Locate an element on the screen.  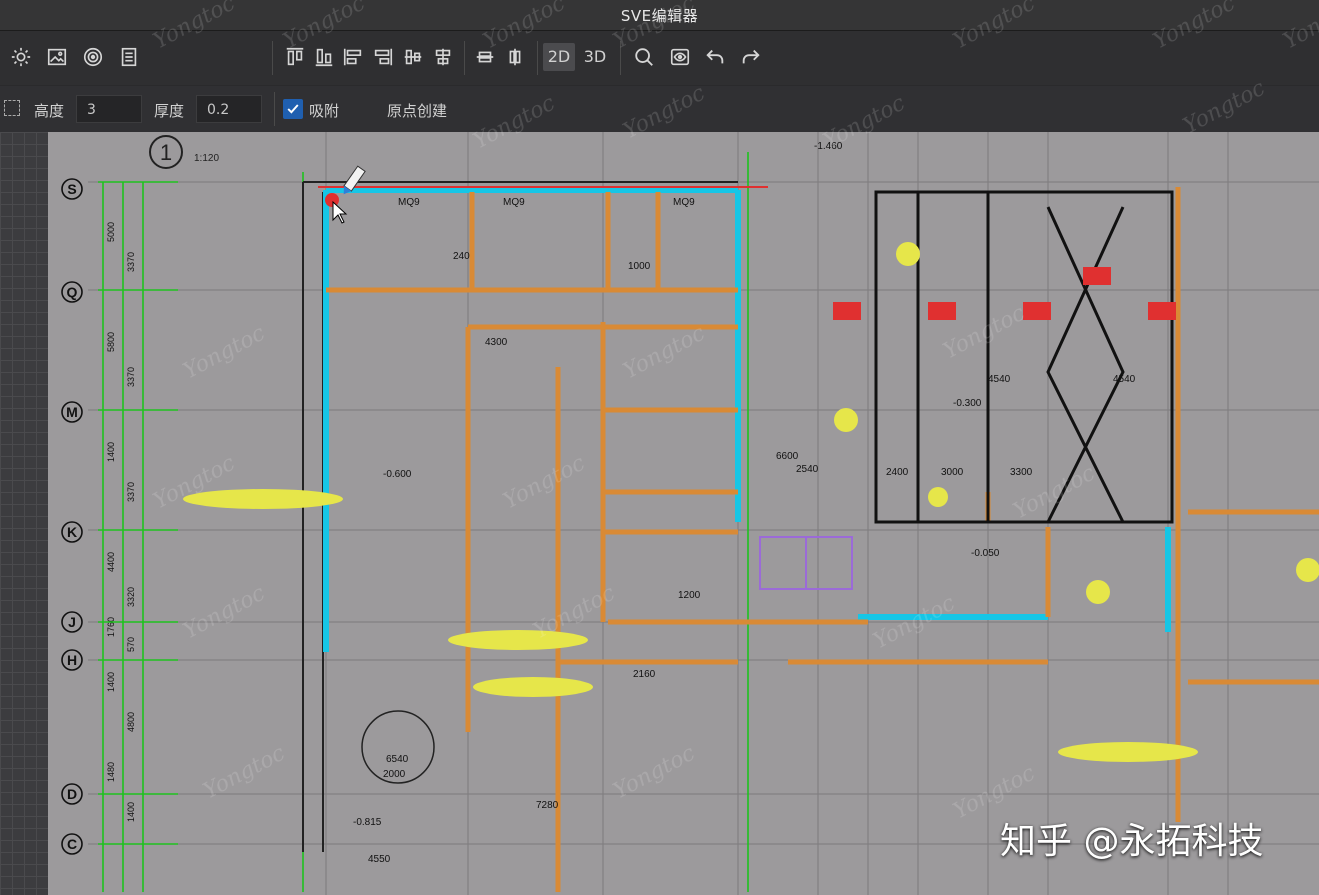
align-center-h-icon is located at coordinates (443, 57).